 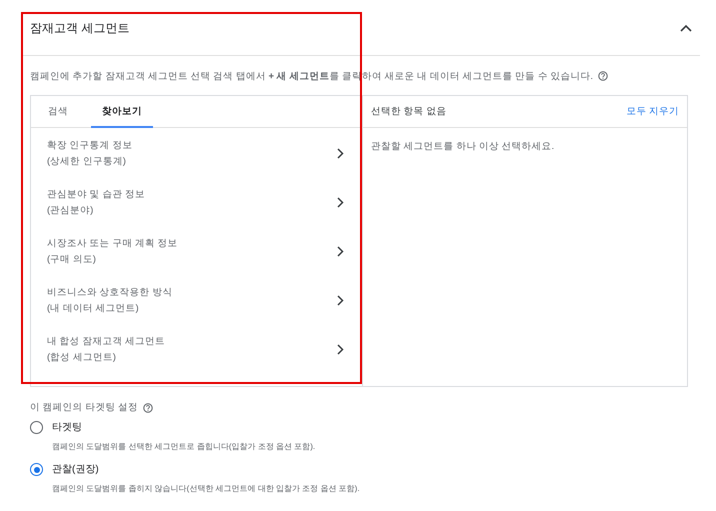 What do you see at coordinates (72, 259) in the screenshot?
I see `category-subtitle: (구매 의도)` at bounding box center [72, 259].